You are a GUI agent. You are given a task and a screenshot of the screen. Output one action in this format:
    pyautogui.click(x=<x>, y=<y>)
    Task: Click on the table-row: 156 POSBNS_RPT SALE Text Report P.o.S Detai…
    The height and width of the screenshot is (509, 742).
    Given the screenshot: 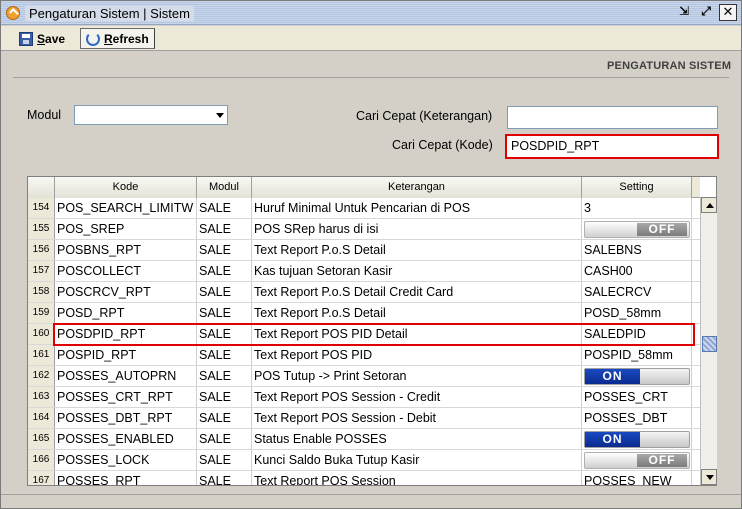 What is the action you would take?
    pyautogui.click(x=364, y=250)
    